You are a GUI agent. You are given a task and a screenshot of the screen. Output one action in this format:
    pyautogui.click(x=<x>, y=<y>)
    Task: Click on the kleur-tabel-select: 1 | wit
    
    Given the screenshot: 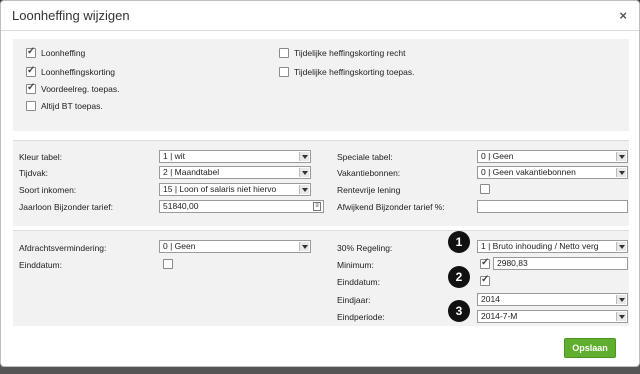 What is the action you would take?
    pyautogui.click(x=235, y=156)
    